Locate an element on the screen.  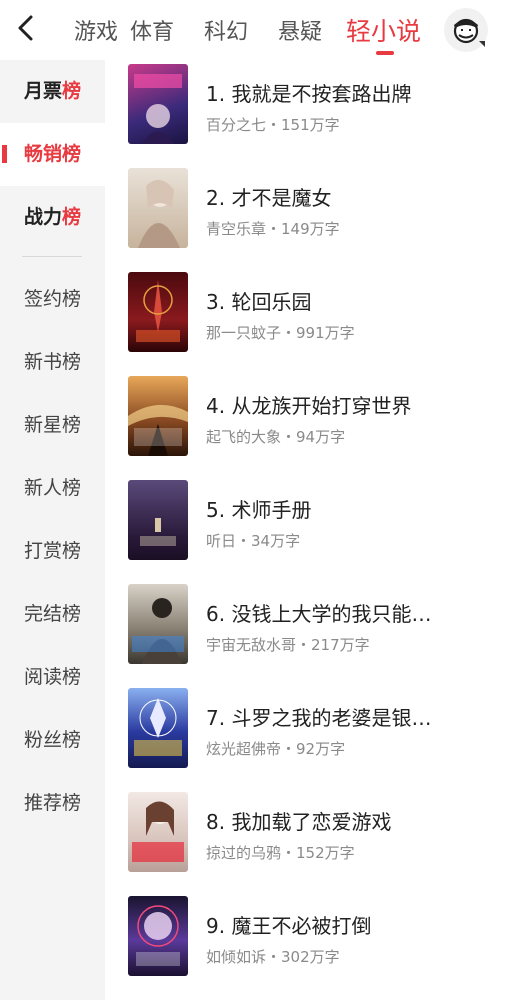
book-meta: 起飞的大象・94万字 is located at coordinates (276, 437).